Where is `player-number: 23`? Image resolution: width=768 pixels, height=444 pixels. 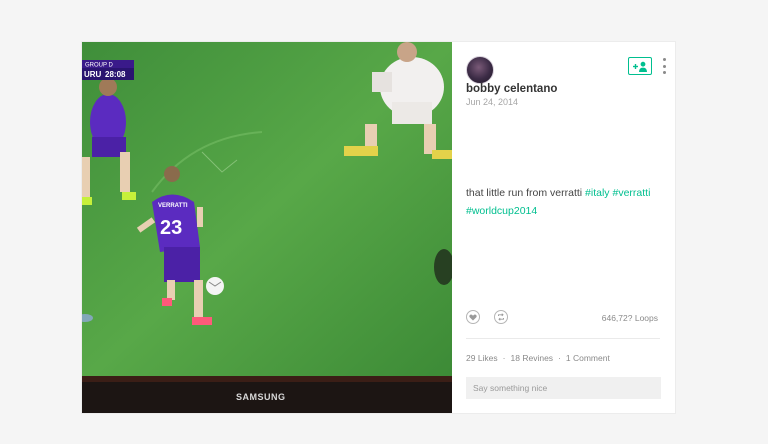 player-number: 23 is located at coordinates (171, 228).